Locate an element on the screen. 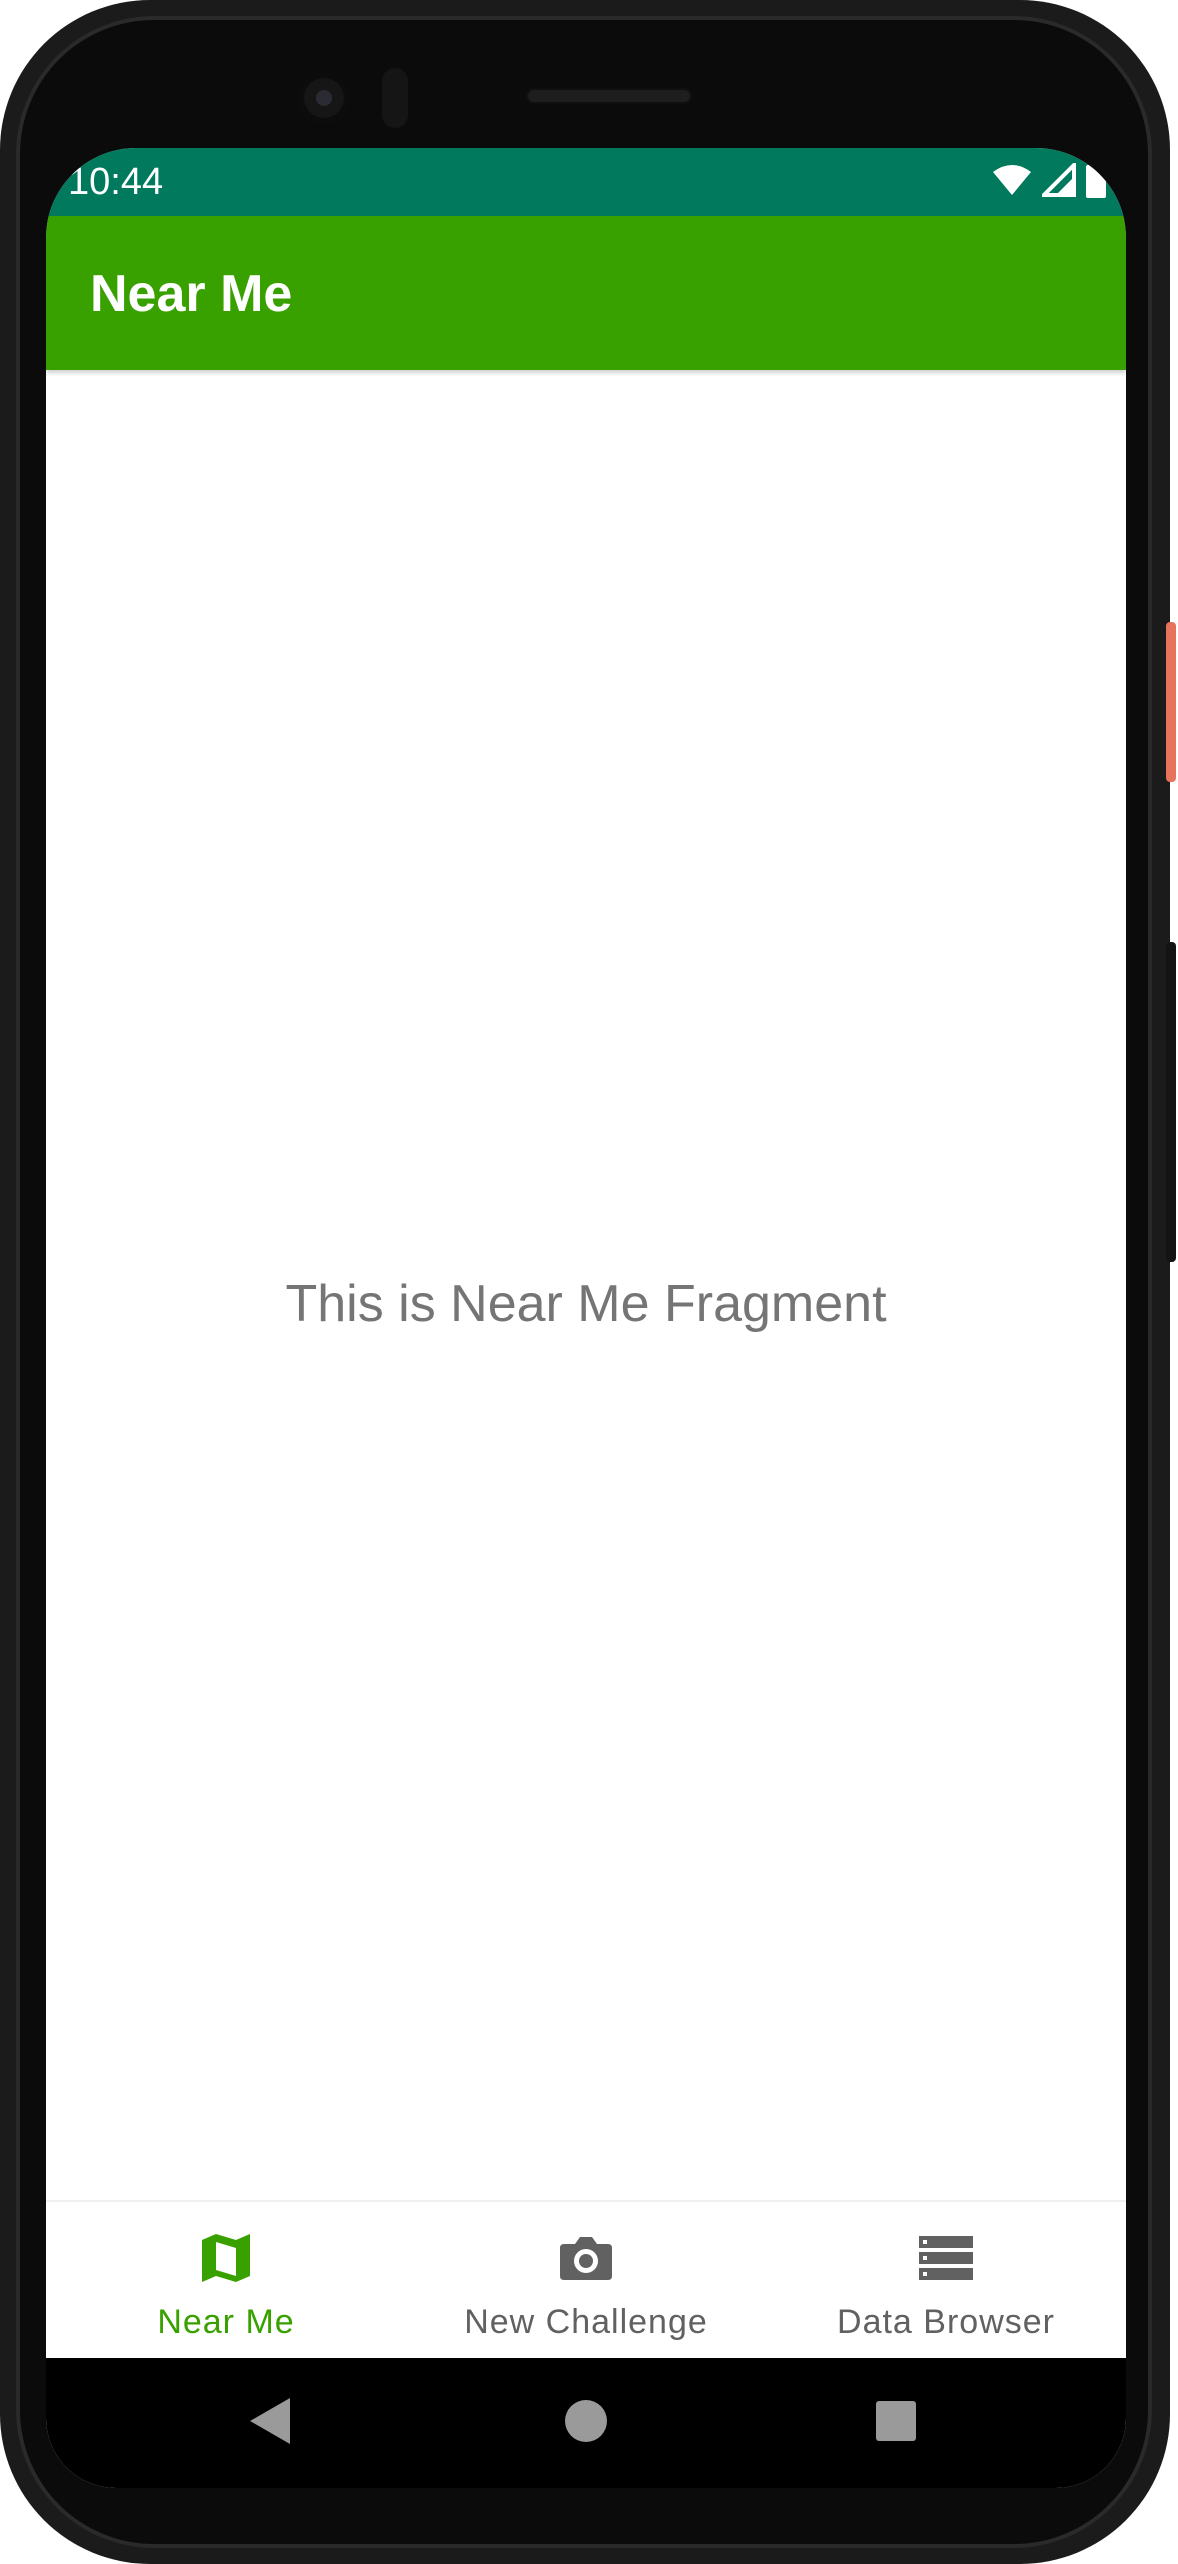 The image size is (1178, 2564). map-icon is located at coordinates (226, 2258).